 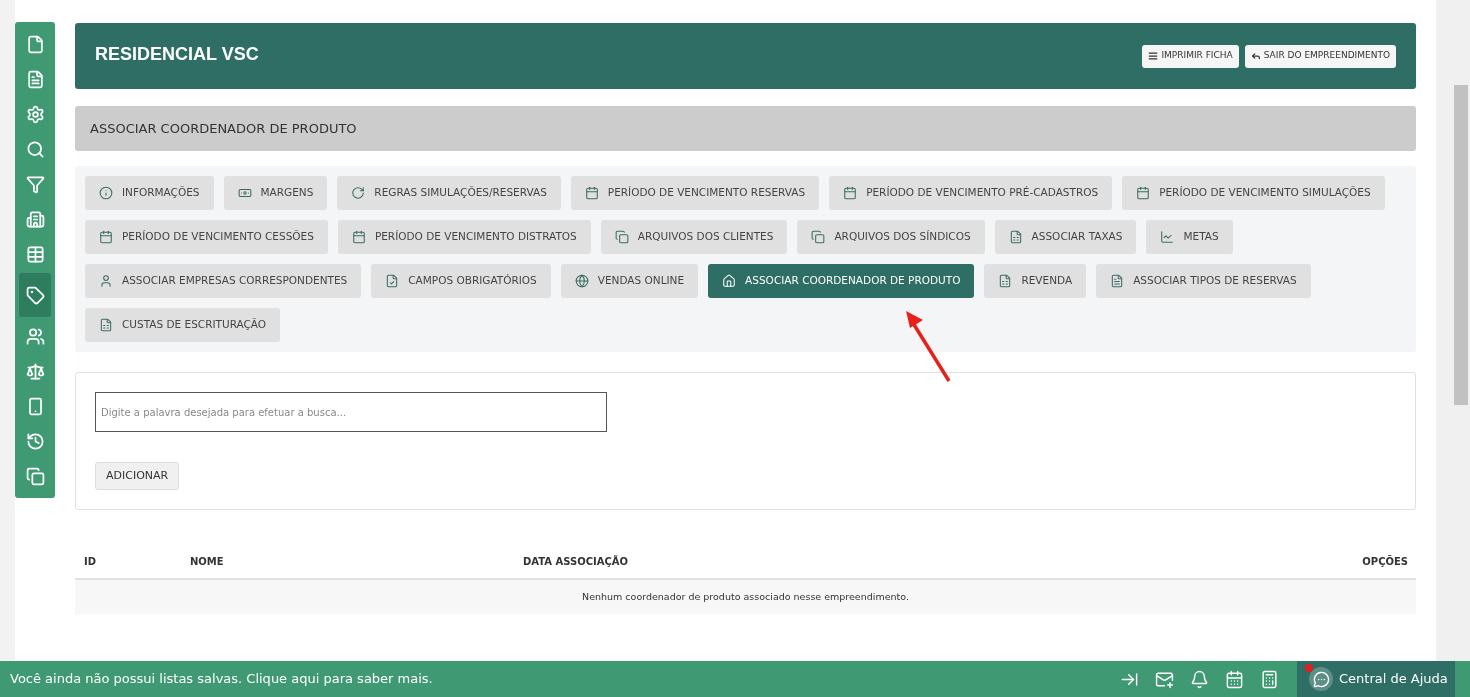 What do you see at coordinates (1153, 56) in the screenshot?
I see `list-icon` at bounding box center [1153, 56].